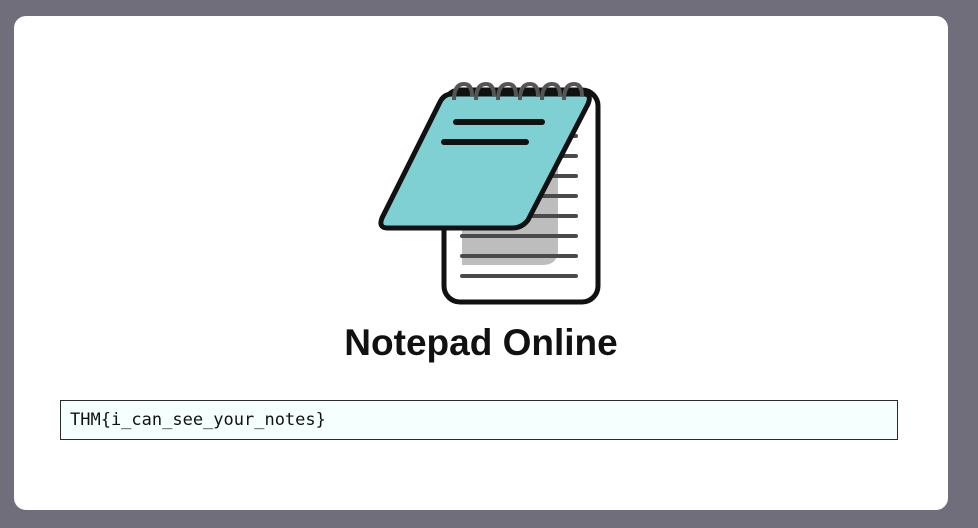 This screenshot has height=528, width=978. Describe the element at coordinates (489, 193) in the screenshot. I see `notepad-icon` at that location.